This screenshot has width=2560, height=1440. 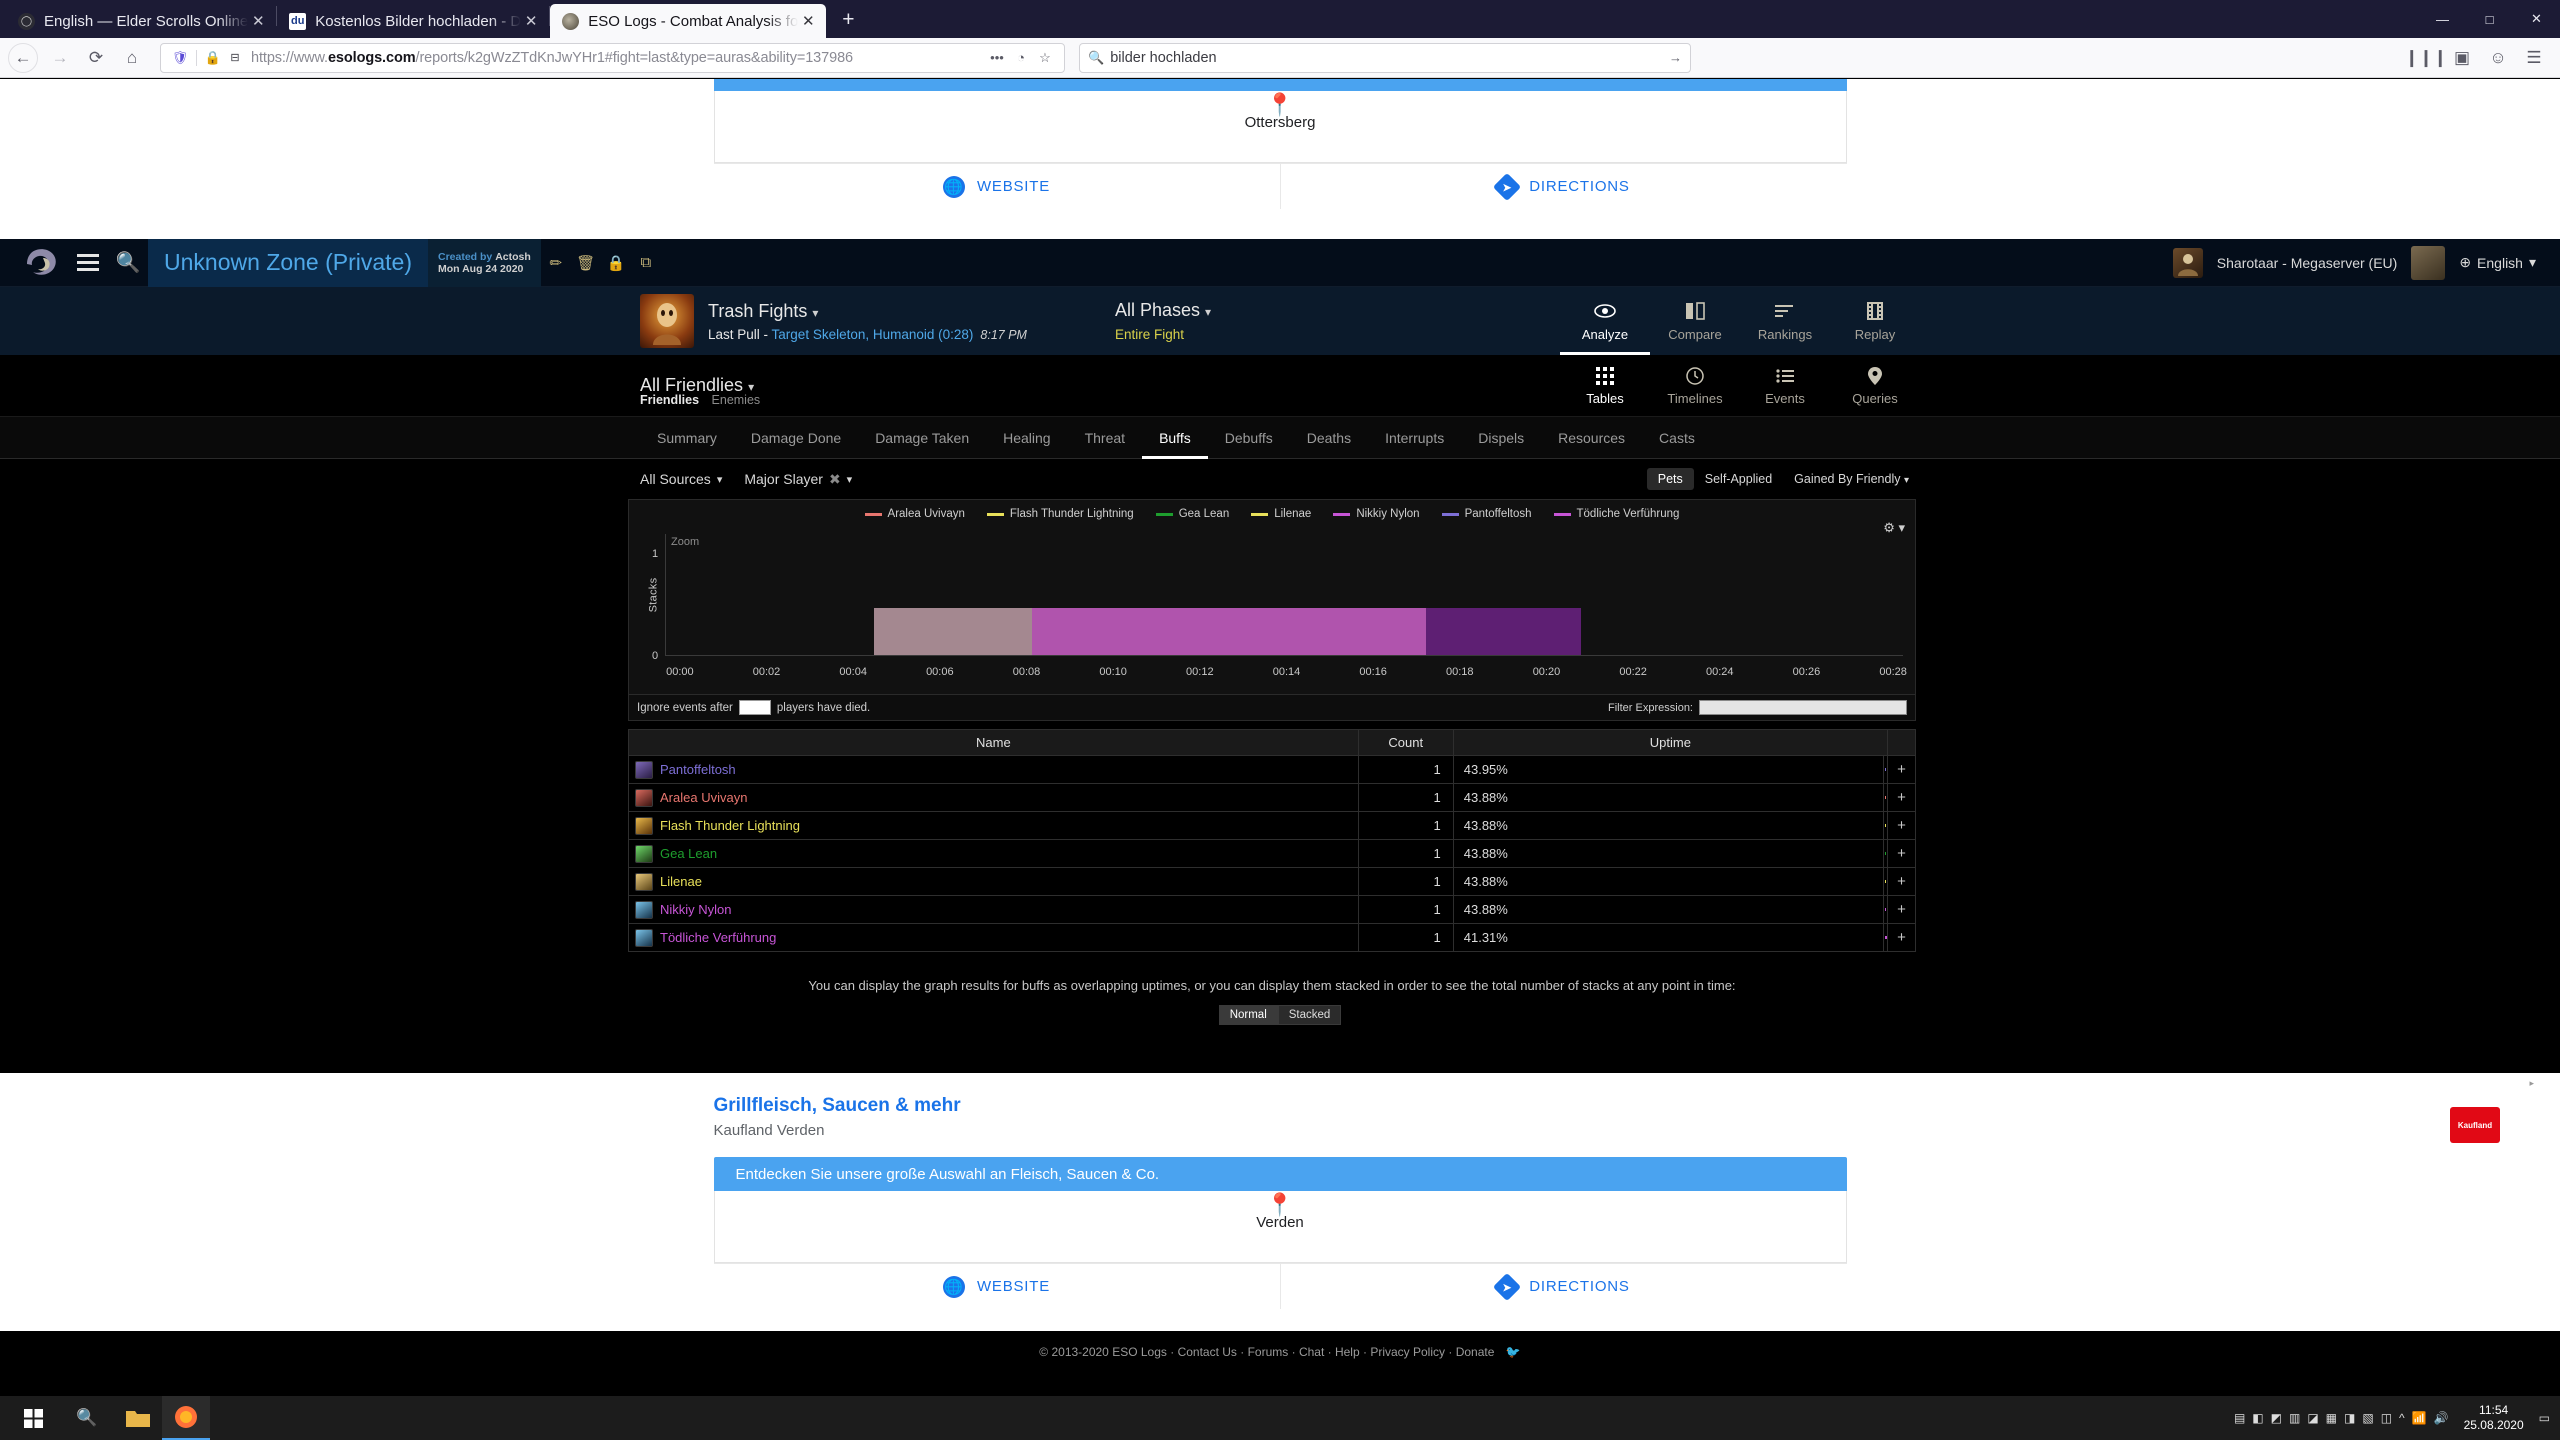 I want to click on new-tab-button: +, so click(x=848, y=20).